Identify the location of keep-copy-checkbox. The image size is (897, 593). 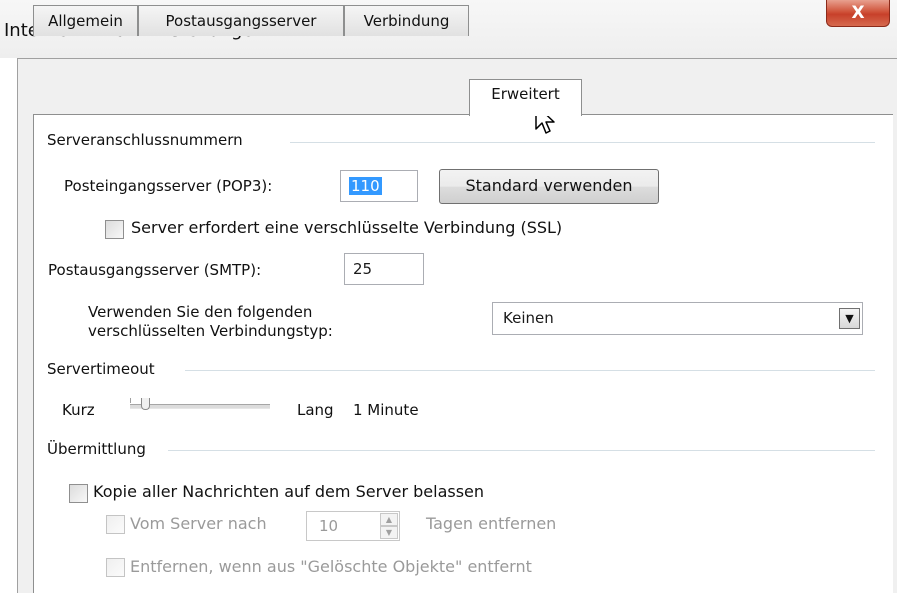
(78, 493).